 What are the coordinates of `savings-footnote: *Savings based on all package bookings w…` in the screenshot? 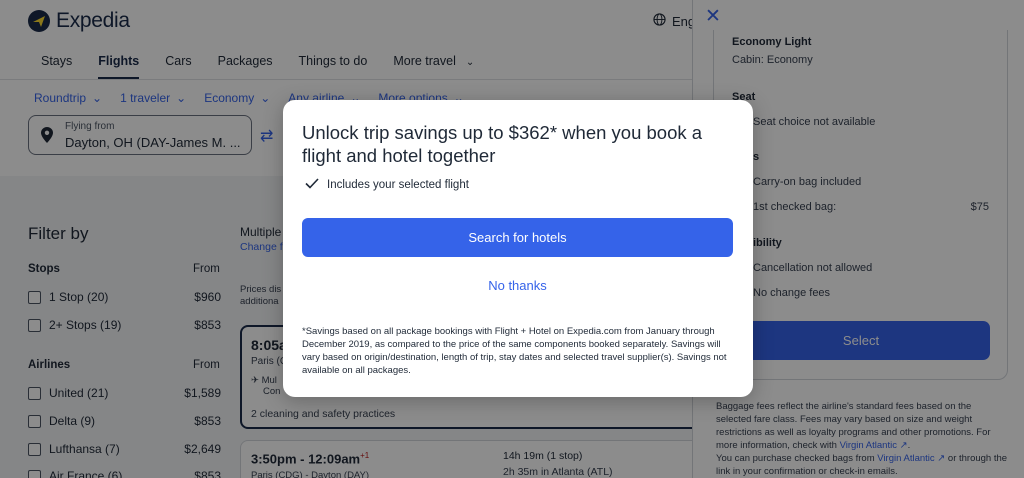 It's located at (514, 351).